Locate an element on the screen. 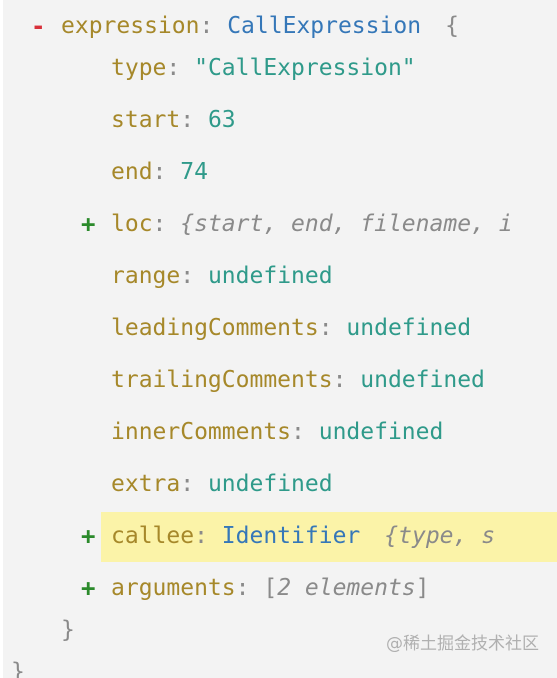 This screenshot has width=557, height=678. open-brace: { is located at coordinates (452, 26).